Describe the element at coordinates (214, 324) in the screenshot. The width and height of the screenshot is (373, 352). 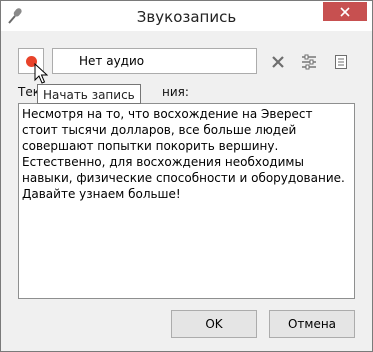
I see `ok-button: OK` at that location.